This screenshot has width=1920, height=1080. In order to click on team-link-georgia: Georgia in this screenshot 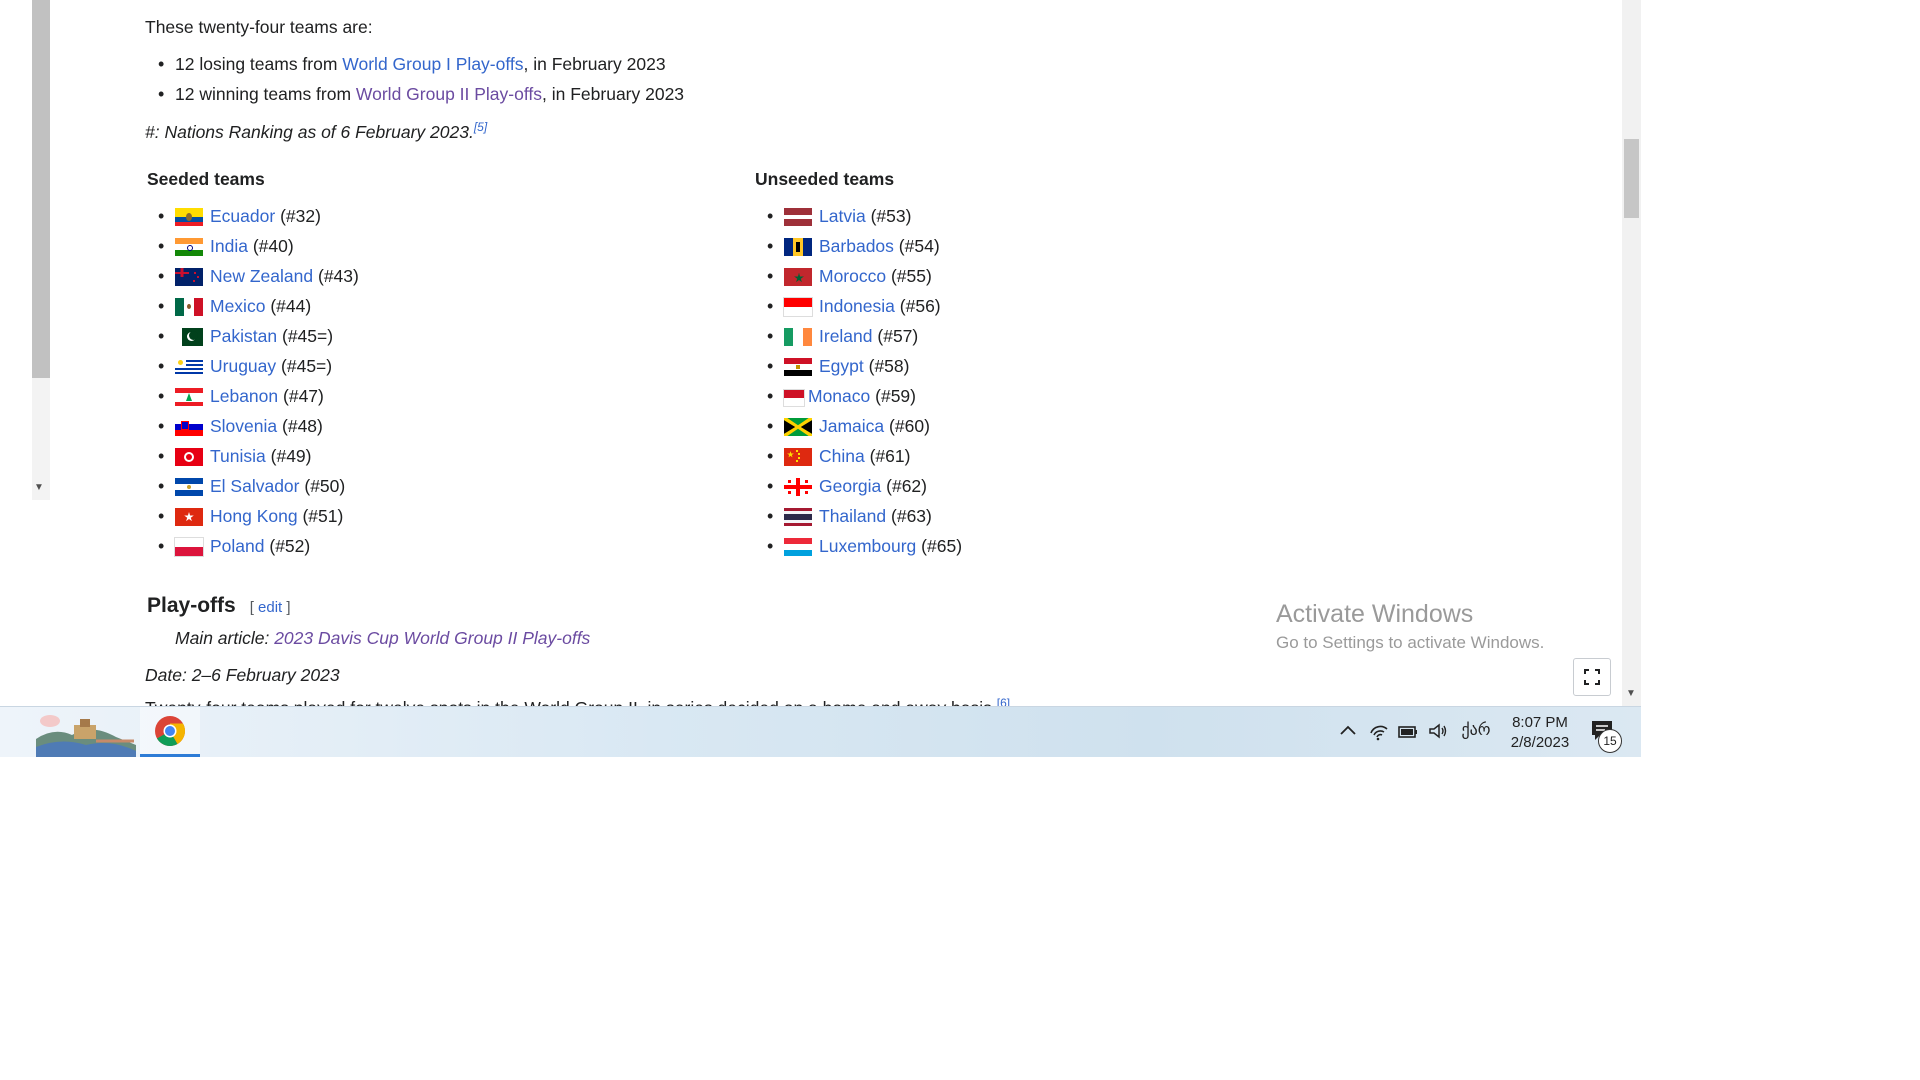, I will do `click(850, 486)`.